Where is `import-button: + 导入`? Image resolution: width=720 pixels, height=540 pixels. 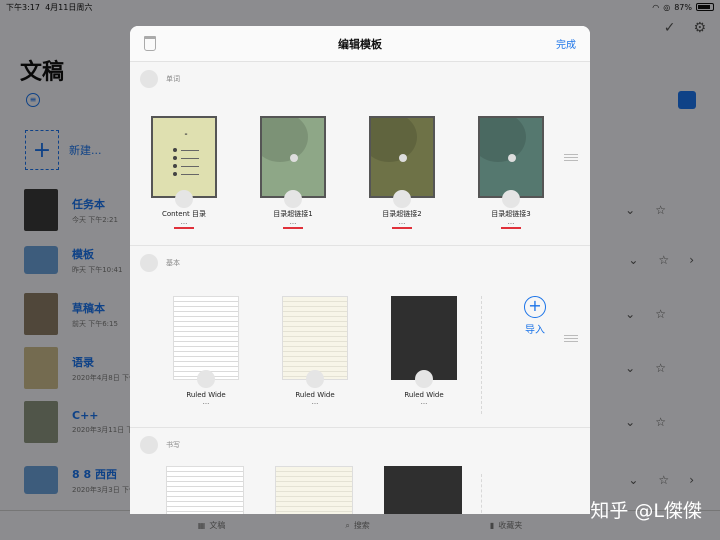
import-button: + 导入 is located at coordinates (535, 316).